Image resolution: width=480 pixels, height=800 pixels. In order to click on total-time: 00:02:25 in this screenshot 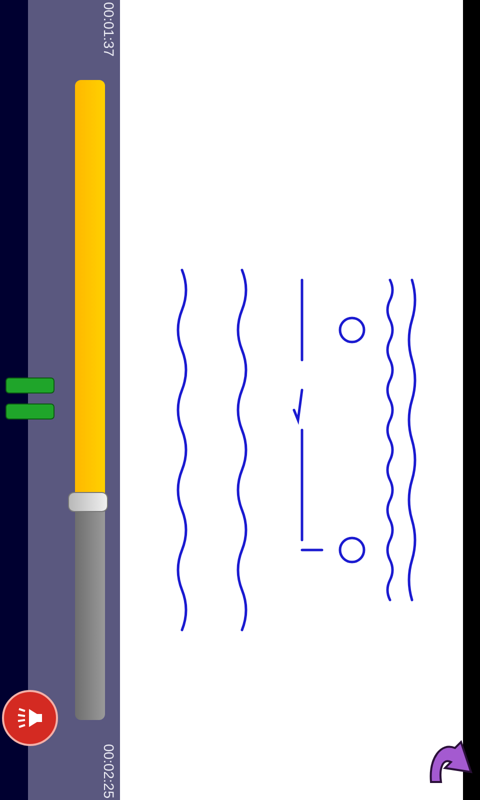, I will do `click(109, 771)`.